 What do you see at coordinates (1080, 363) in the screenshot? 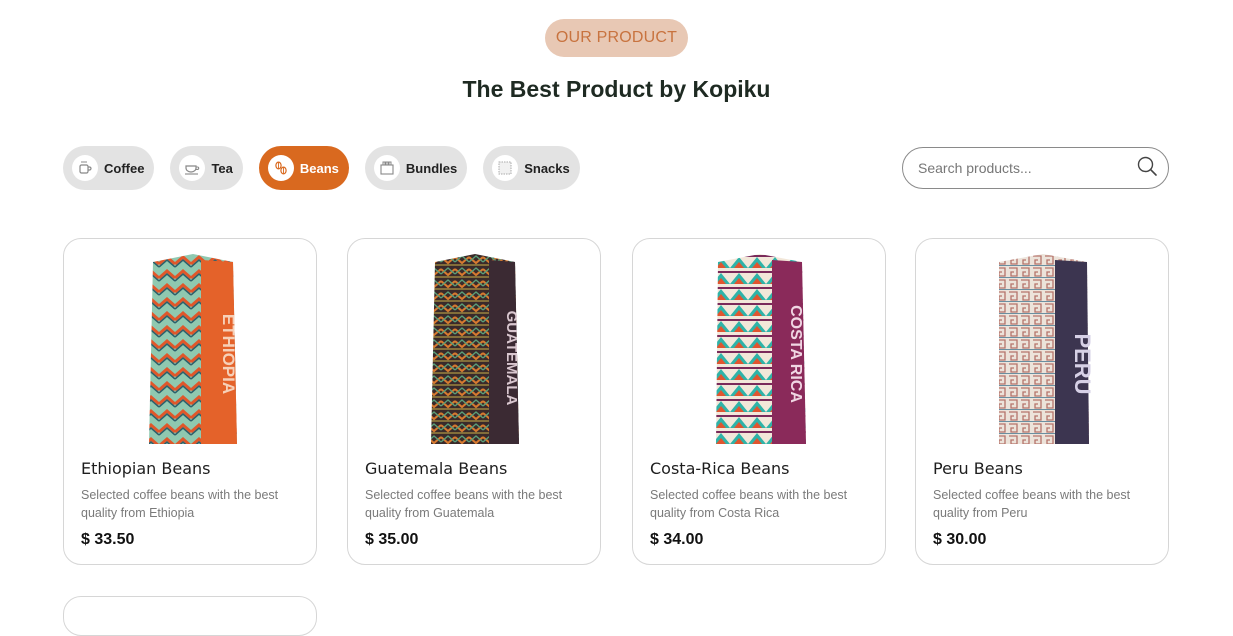
I see `bag-label: PERU` at bounding box center [1080, 363].